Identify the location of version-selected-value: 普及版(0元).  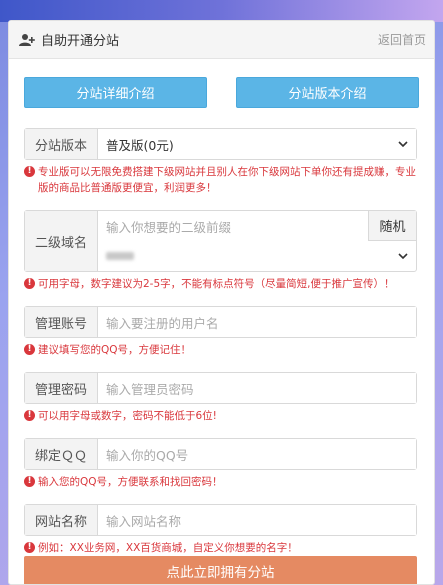
(140, 145).